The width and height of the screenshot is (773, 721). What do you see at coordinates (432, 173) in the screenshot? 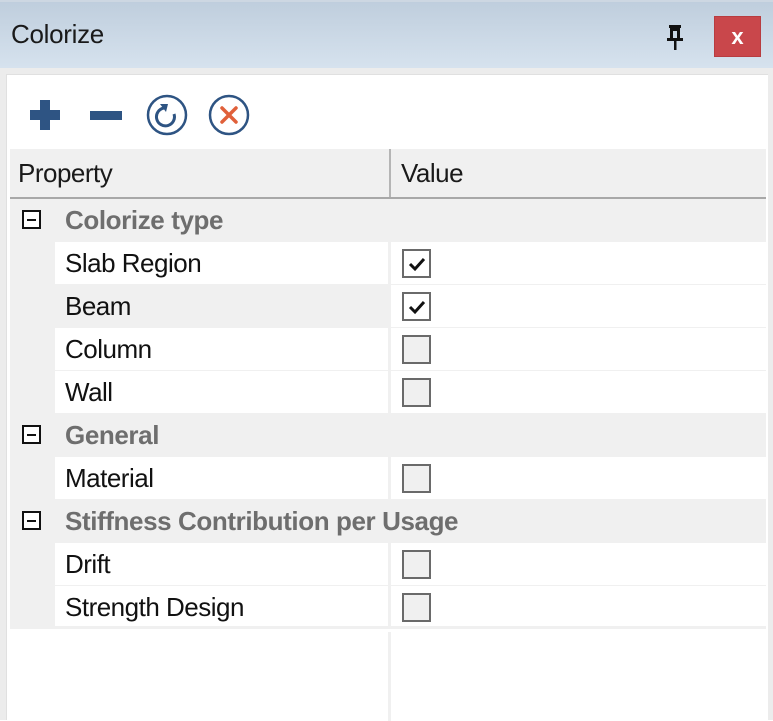
I see `column-header-value: Value` at bounding box center [432, 173].